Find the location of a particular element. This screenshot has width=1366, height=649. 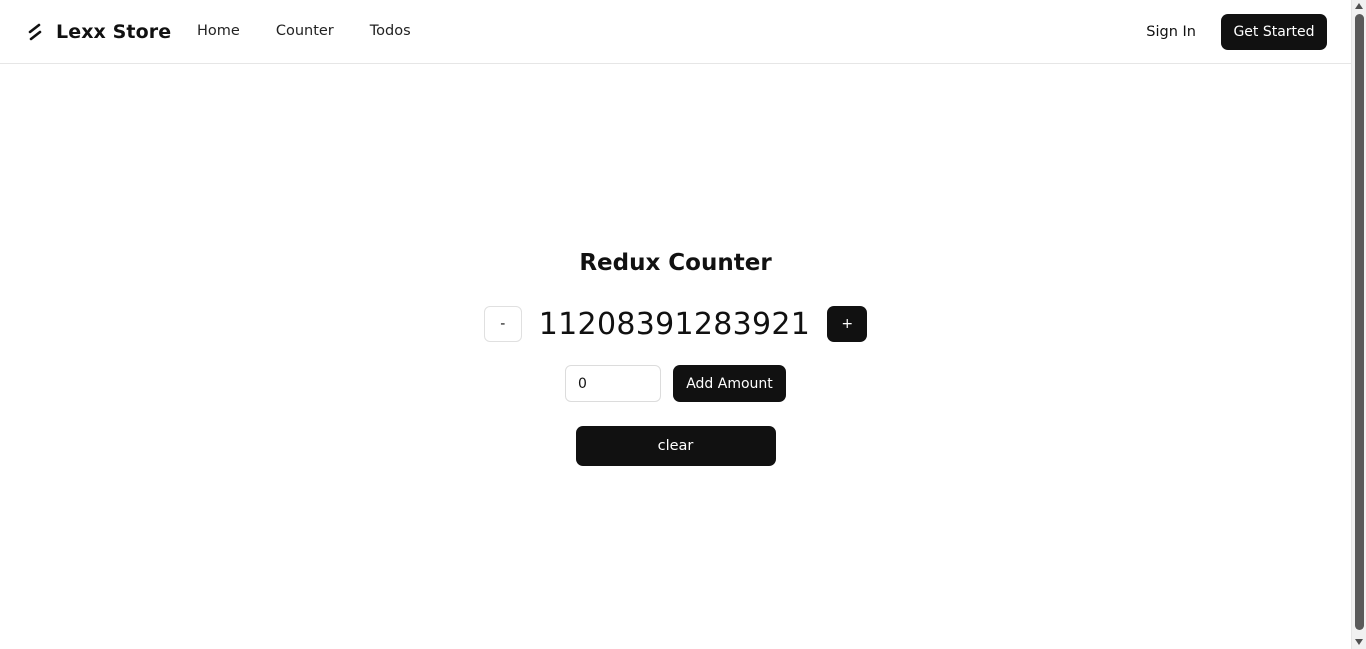

nav-link-counter: Counter is located at coordinates (305, 31).